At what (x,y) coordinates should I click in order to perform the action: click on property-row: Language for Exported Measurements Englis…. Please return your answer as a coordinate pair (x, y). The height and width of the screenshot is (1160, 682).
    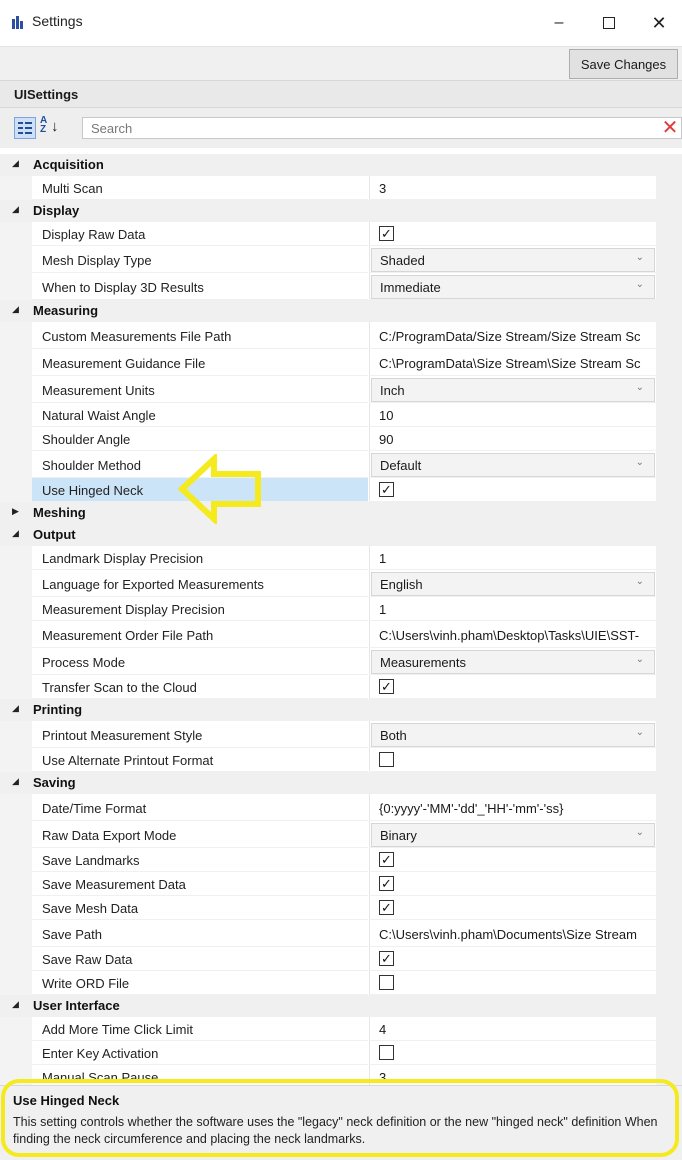
    Looking at the image, I should click on (341, 583).